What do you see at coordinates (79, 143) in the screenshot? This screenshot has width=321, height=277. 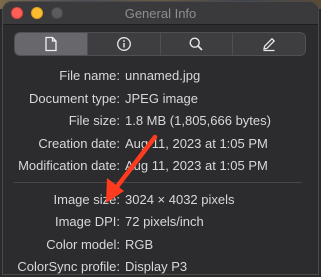 I see `creation-date-label: Creation date:` at bounding box center [79, 143].